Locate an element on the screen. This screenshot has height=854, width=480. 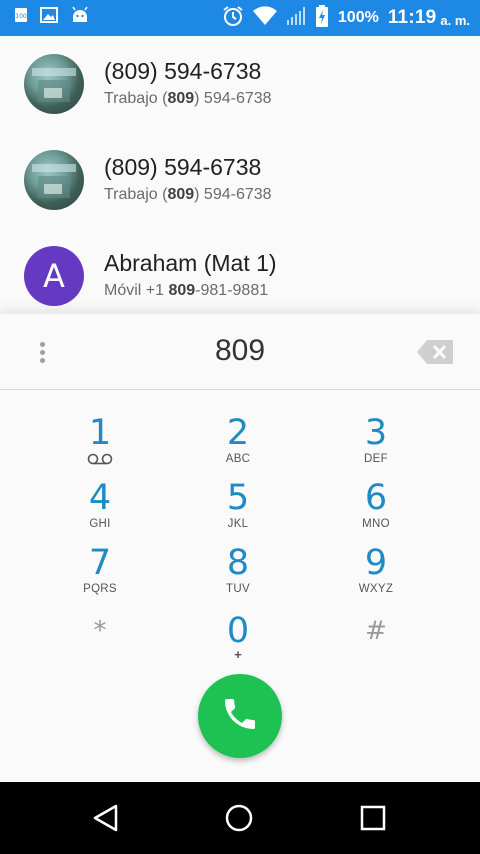
key-digit: * is located at coordinates (100, 631).